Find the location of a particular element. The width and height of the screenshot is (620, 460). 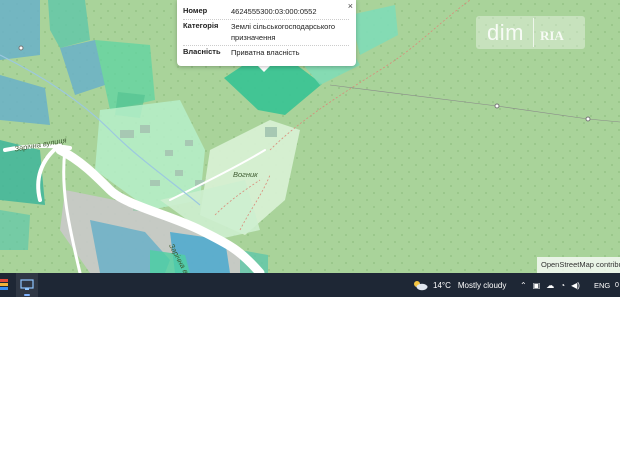

logo-ria-text: RIA is located at coordinates (551, 35).